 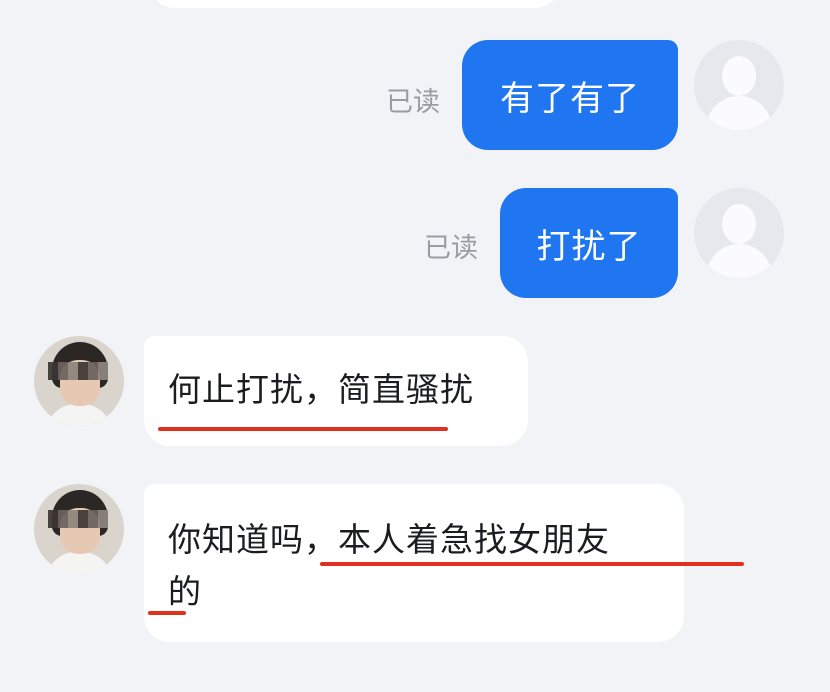 What do you see at coordinates (321, 389) in the screenshot?
I see `message-text: 何止打扰，简直骚扰` at bounding box center [321, 389].